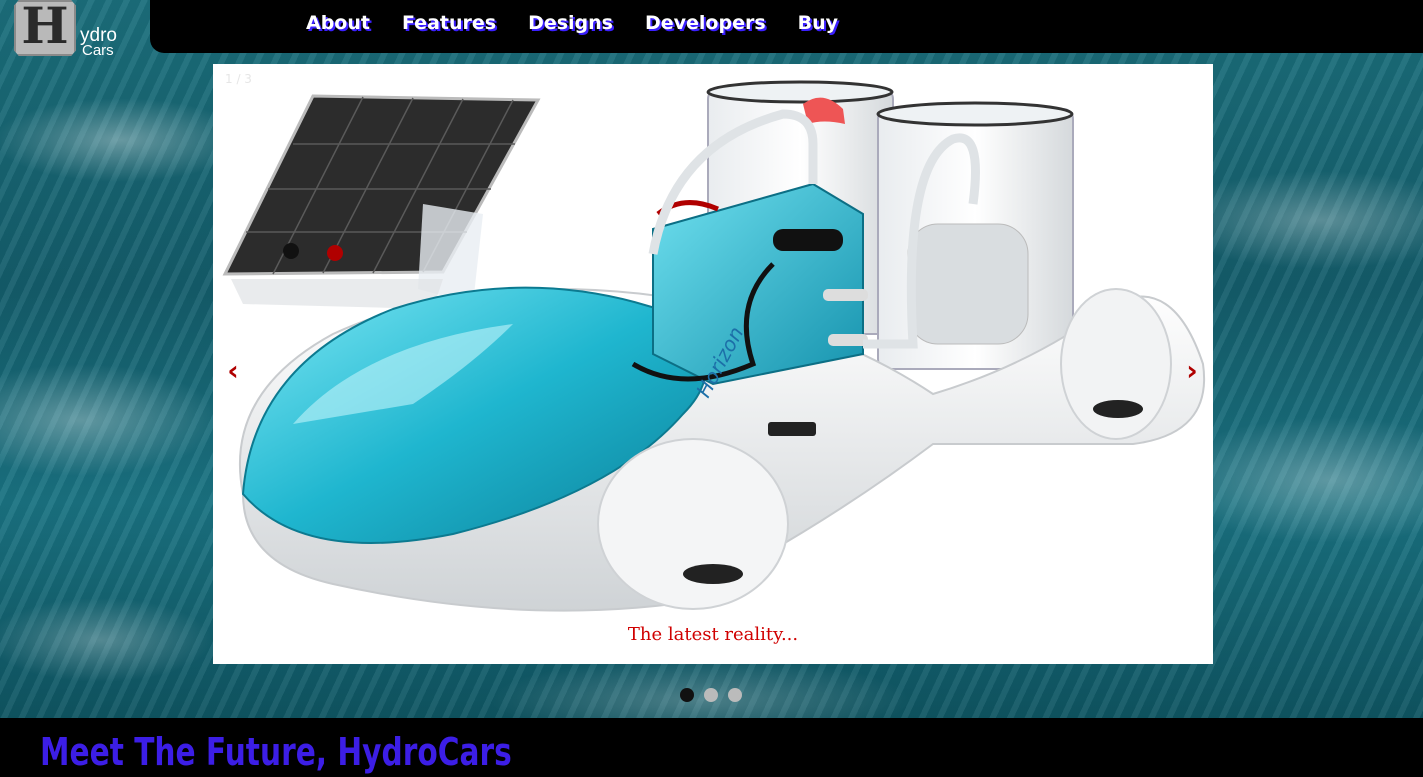 The width and height of the screenshot is (1423, 777). Describe the element at coordinates (705, 23) in the screenshot. I see `nav-developers: Developers` at that location.